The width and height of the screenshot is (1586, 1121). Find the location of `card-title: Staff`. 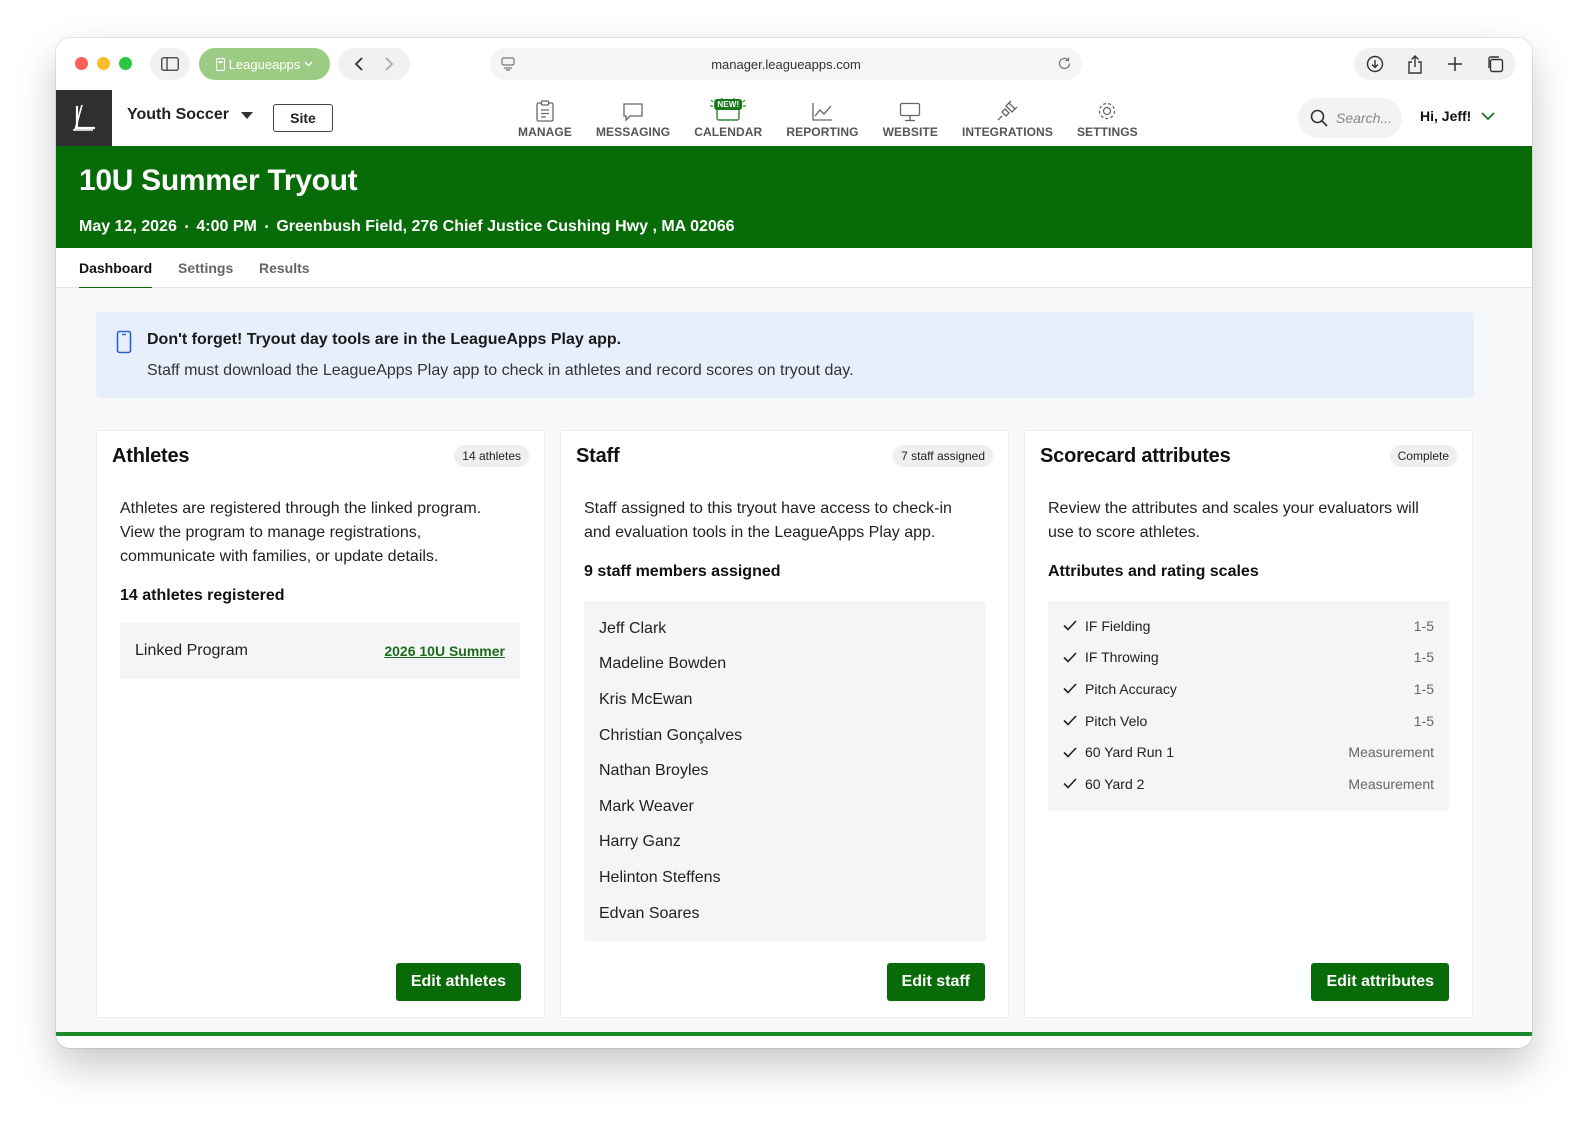

card-title: Staff is located at coordinates (598, 456).